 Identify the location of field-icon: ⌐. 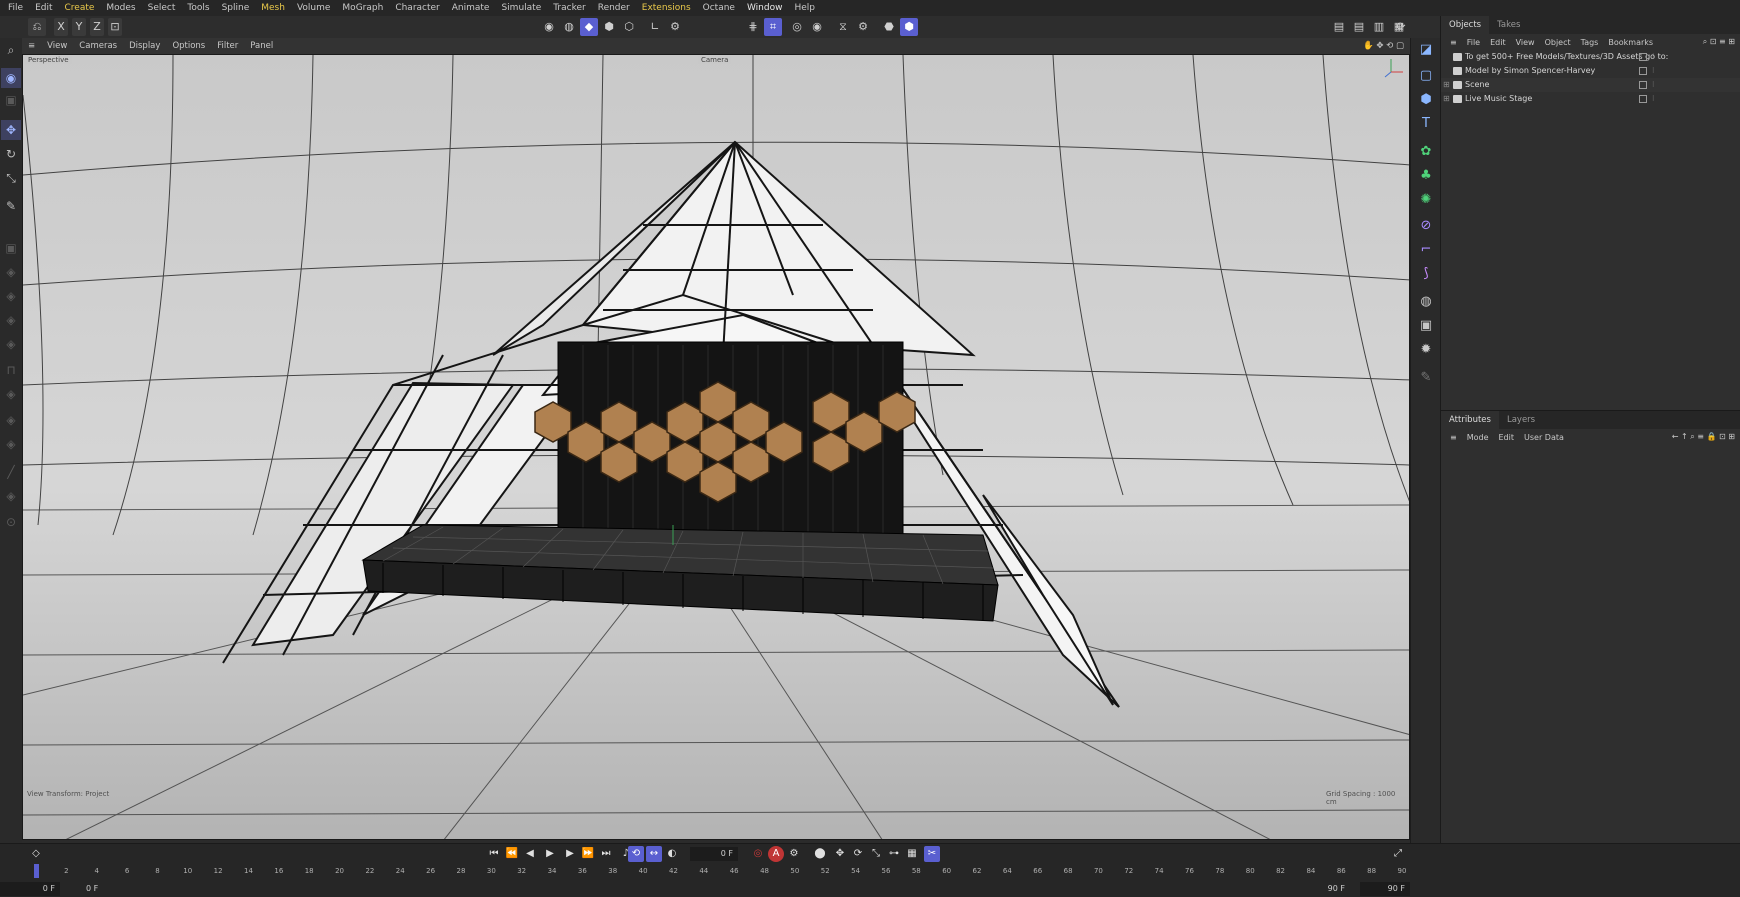
(1426, 250).